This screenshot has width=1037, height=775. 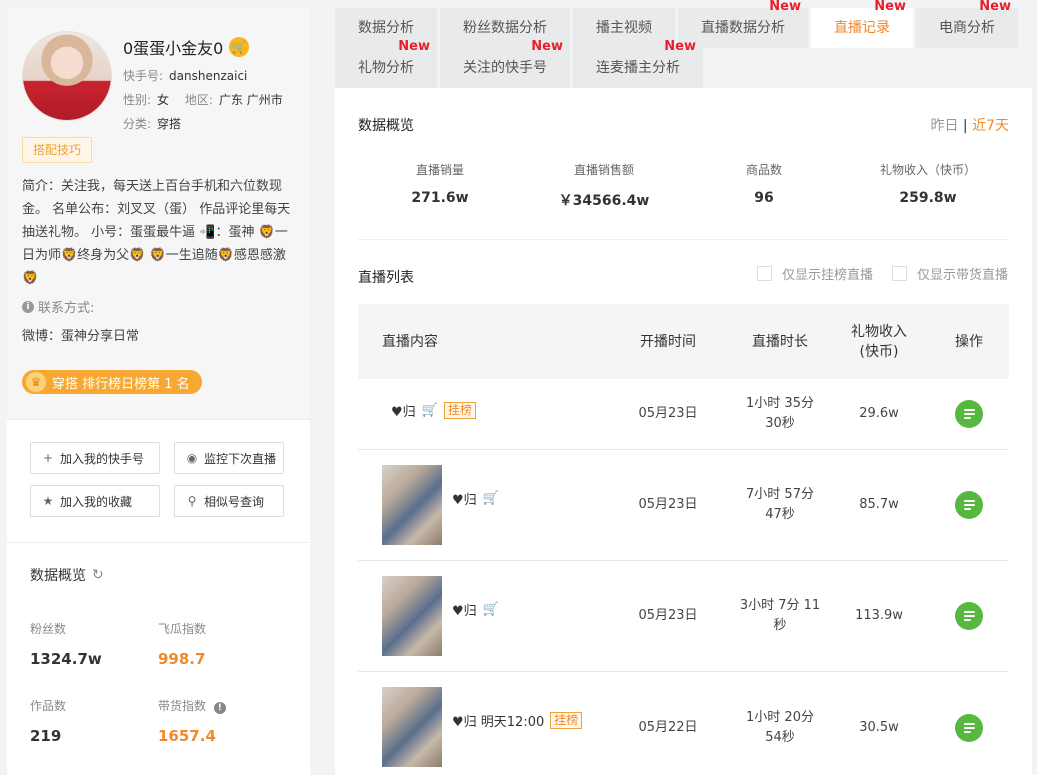 What do you see at coordinates (517, 720) in the screenshot?
I see `live-title: ♥归 明天12:00 挂榜` at bounding box center [517, 720].